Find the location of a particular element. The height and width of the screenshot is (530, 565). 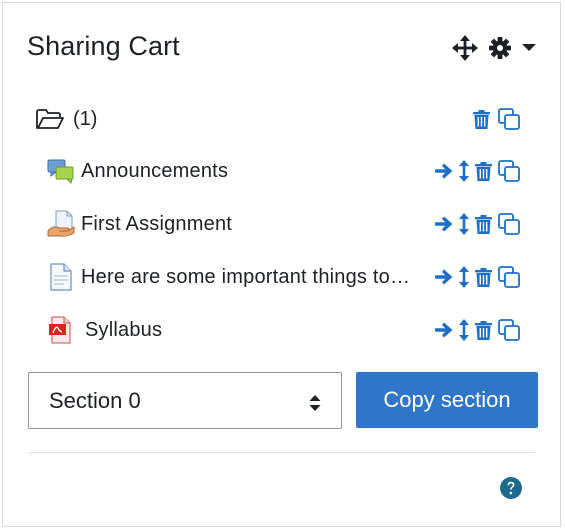

page-icon is located at coordinates (61, 277).